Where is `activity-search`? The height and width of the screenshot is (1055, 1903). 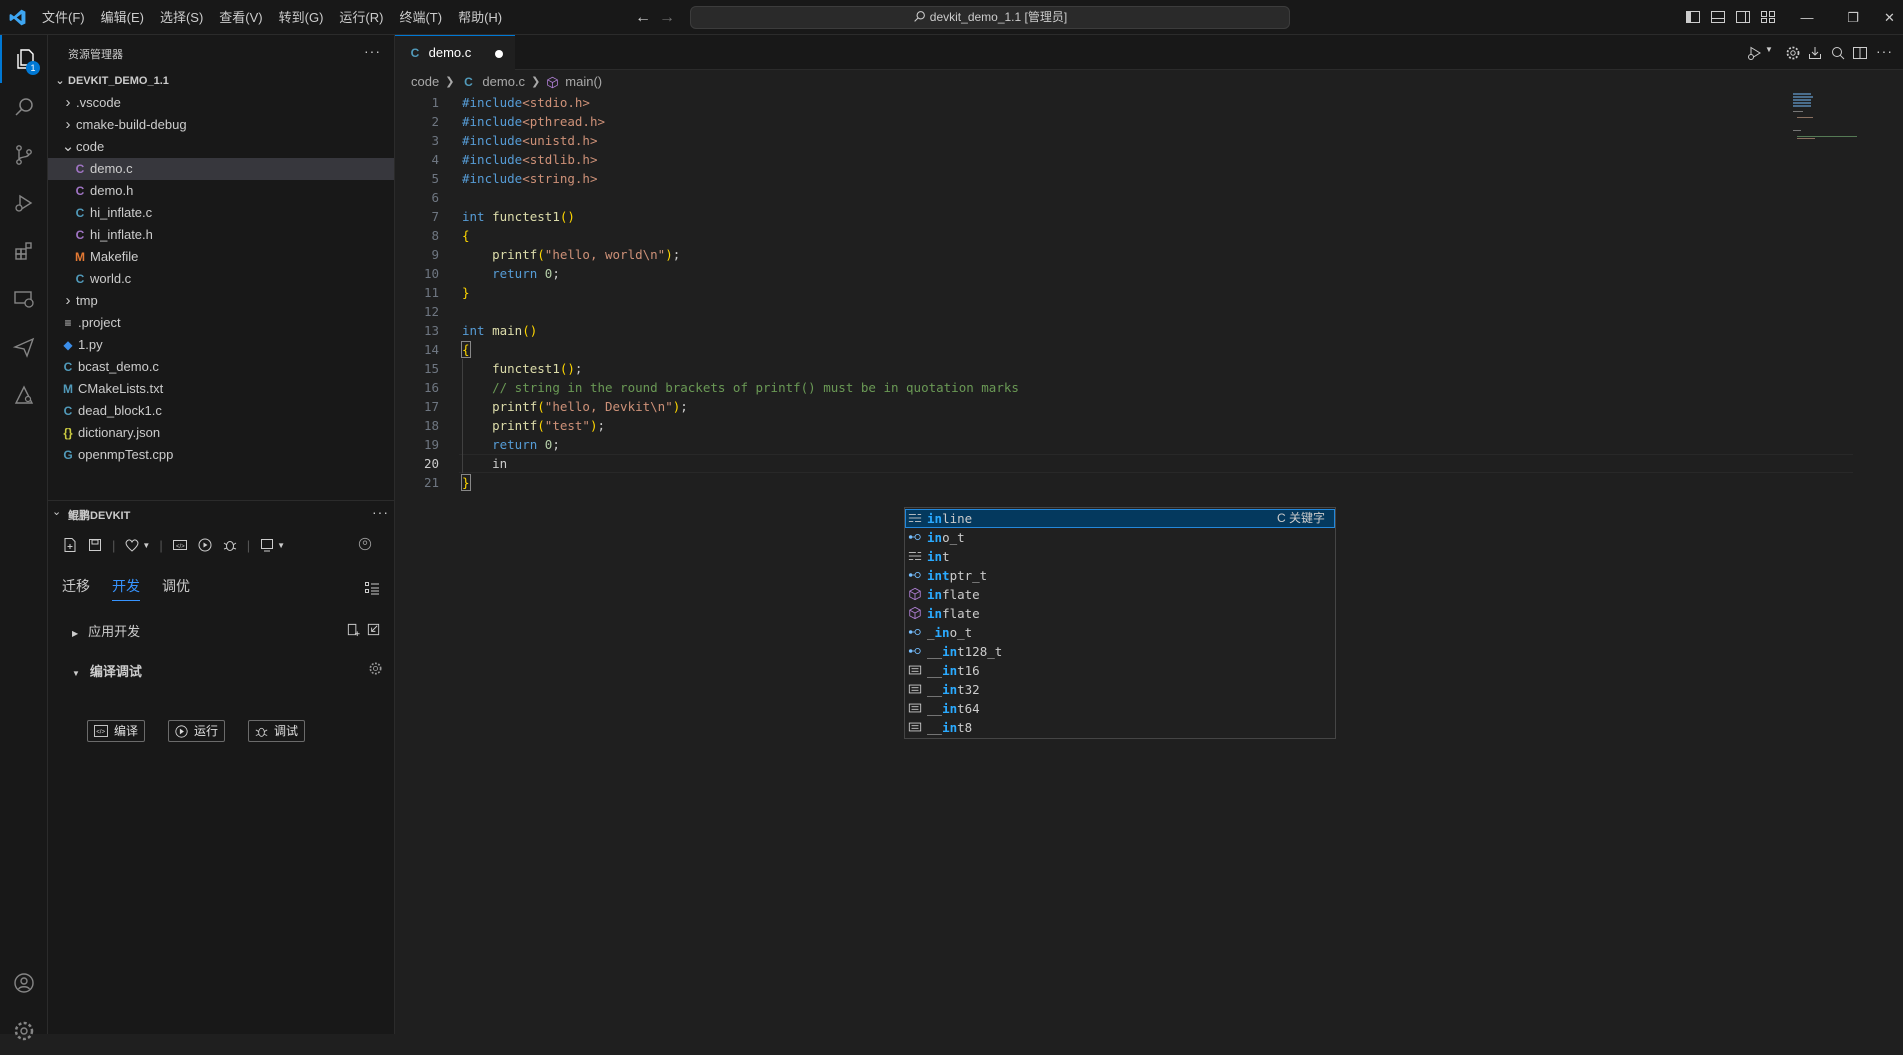 activity-search is located at coordinates (24, 107).